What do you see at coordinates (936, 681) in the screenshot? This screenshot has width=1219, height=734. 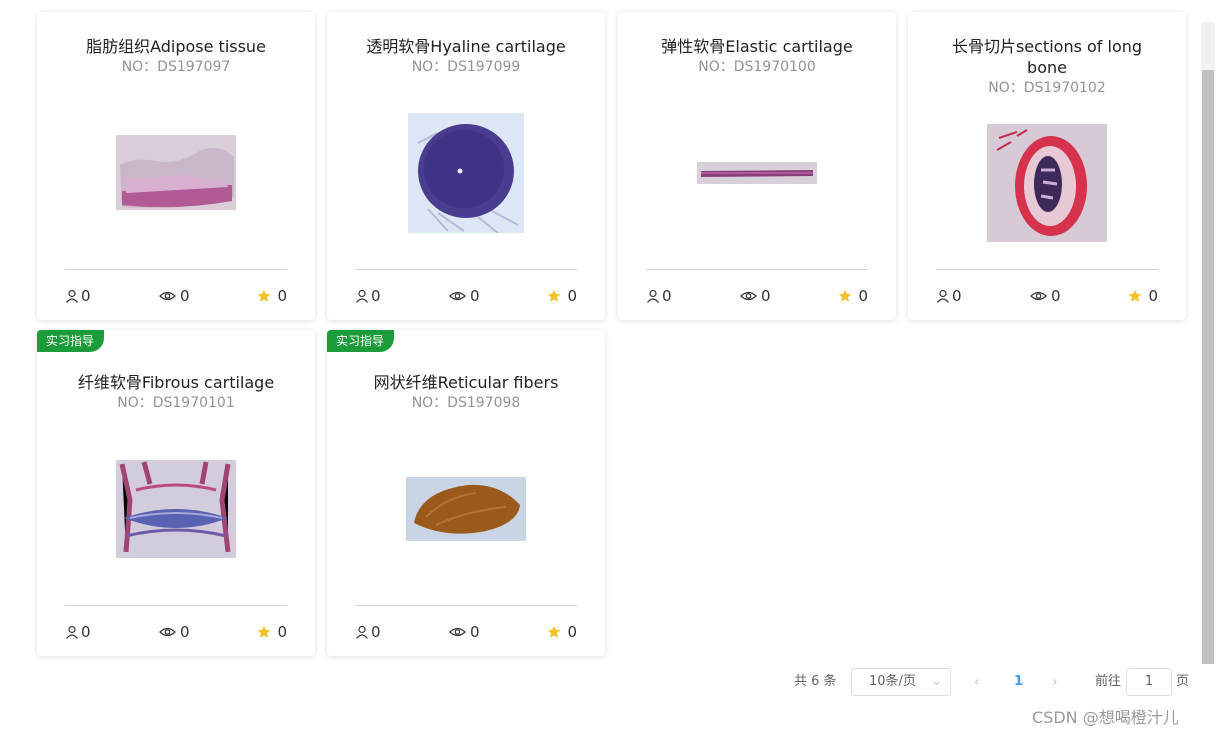 I see `chevron-down-icon: ⌄` at bounding box center [936, 681].